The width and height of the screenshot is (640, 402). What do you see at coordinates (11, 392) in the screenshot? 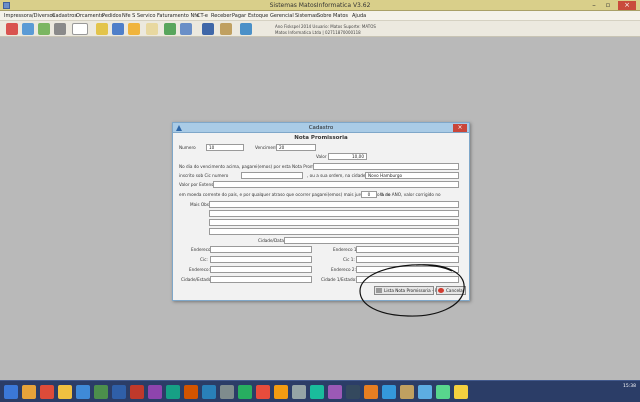
I see `start-icon` at bounding box center [11, 392].